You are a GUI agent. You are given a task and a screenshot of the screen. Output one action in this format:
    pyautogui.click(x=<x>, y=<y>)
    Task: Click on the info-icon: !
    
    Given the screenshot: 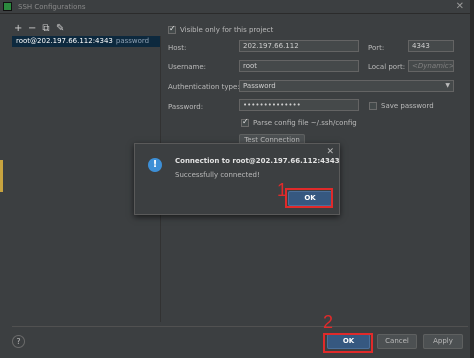 What is the action you would take?
    pyautogui.click(x=155, y=165)
    